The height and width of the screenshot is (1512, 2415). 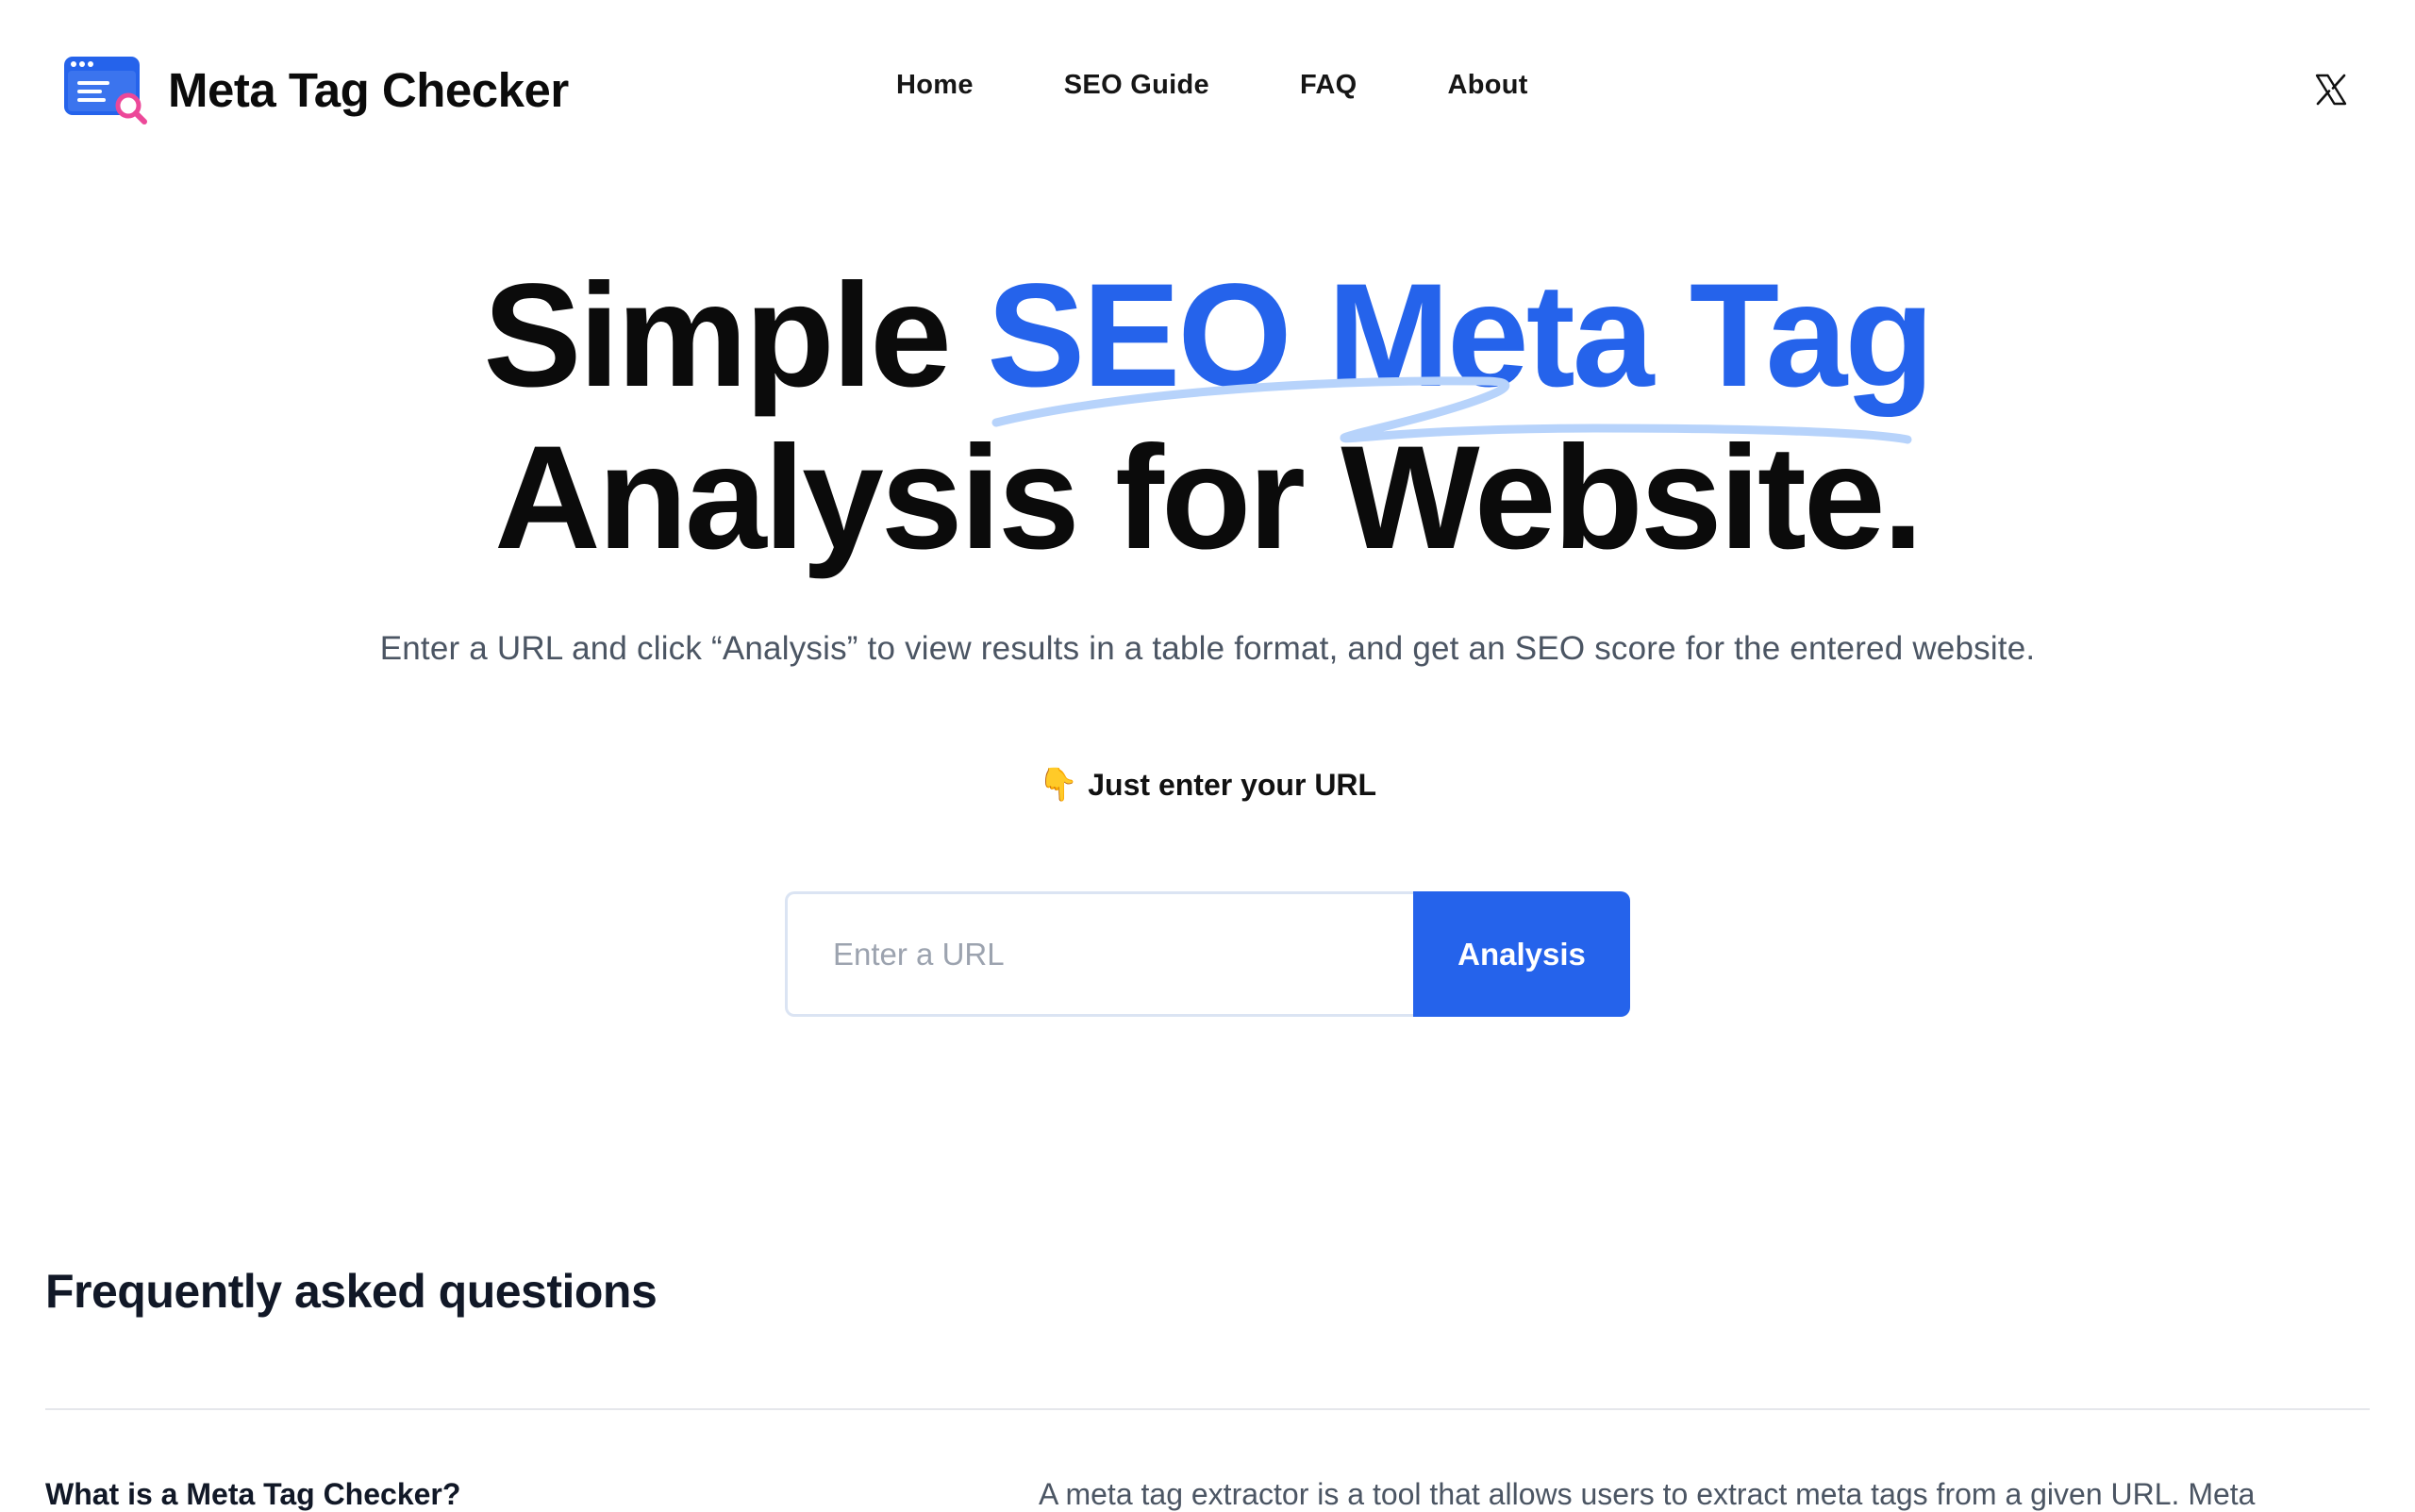 I want to click on x-social-link, so click(x=2331, y=90).